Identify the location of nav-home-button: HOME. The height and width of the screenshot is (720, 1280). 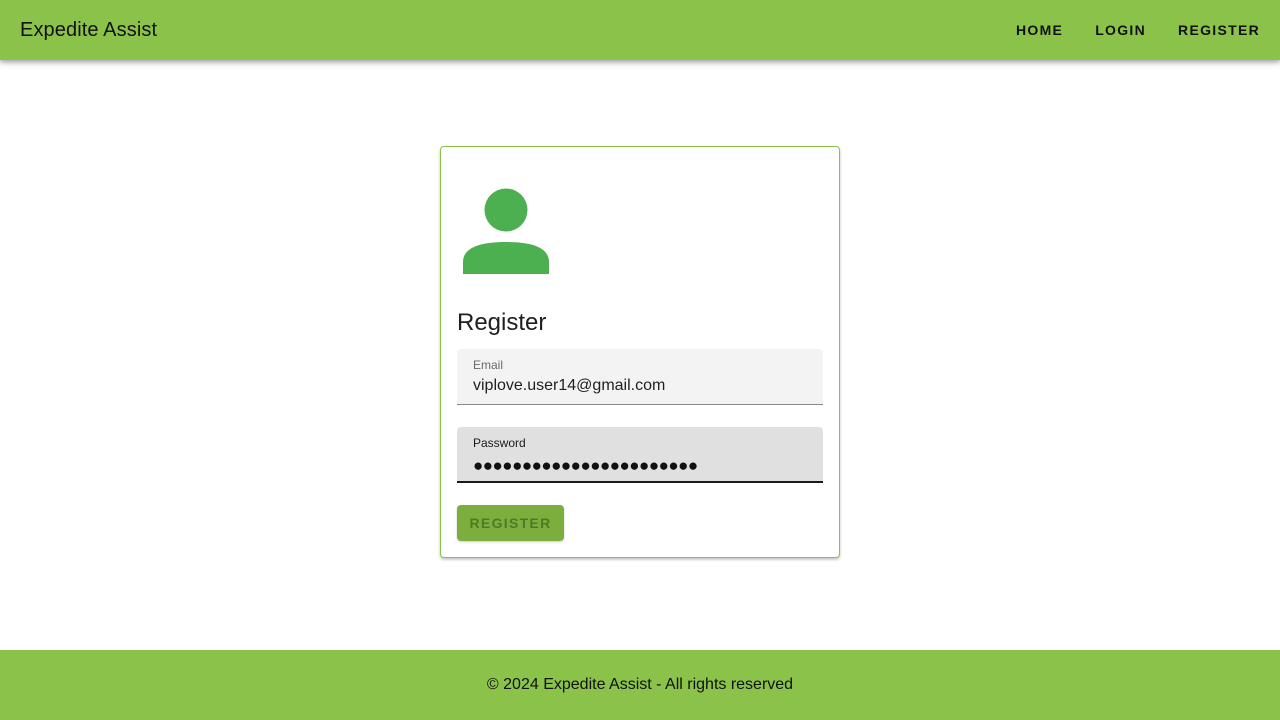
(1039, 30).